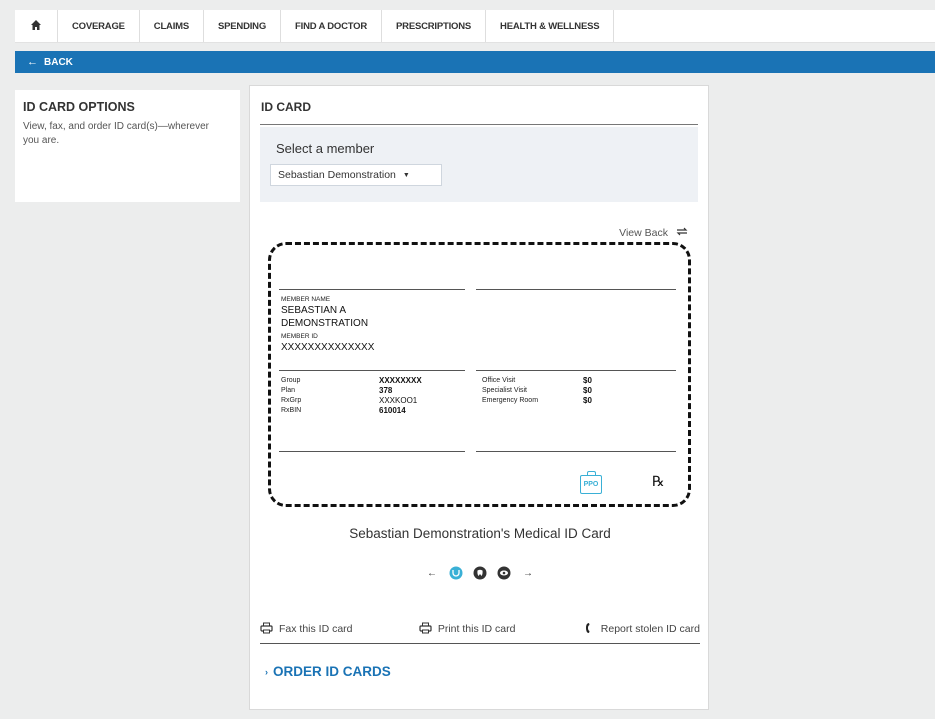 The height and width of the screenshot is (719, 935). I want to click on view-back-link: View Back, so click(653, 233).